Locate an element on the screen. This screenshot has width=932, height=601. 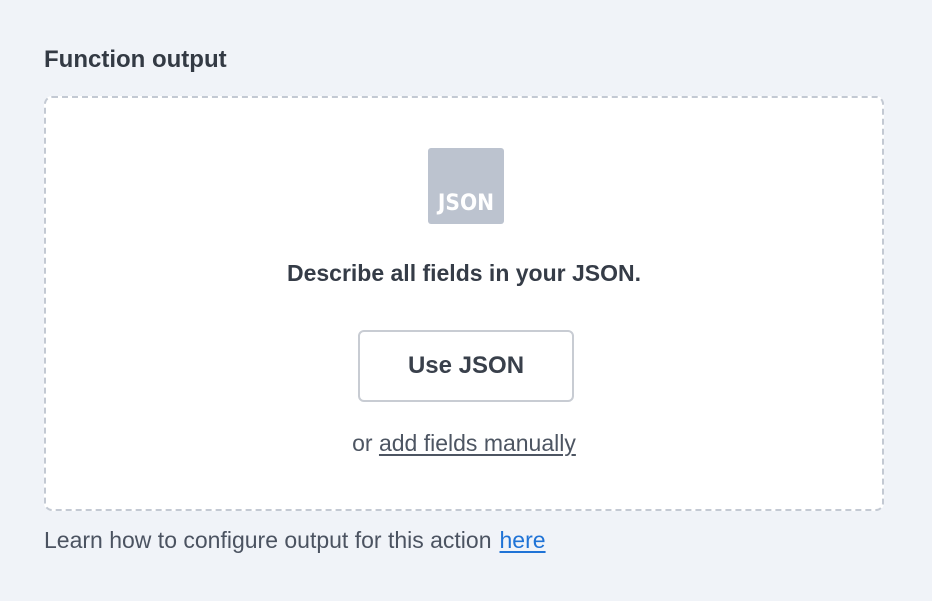
alt-prefix: or is located at coordinates (362, 443).